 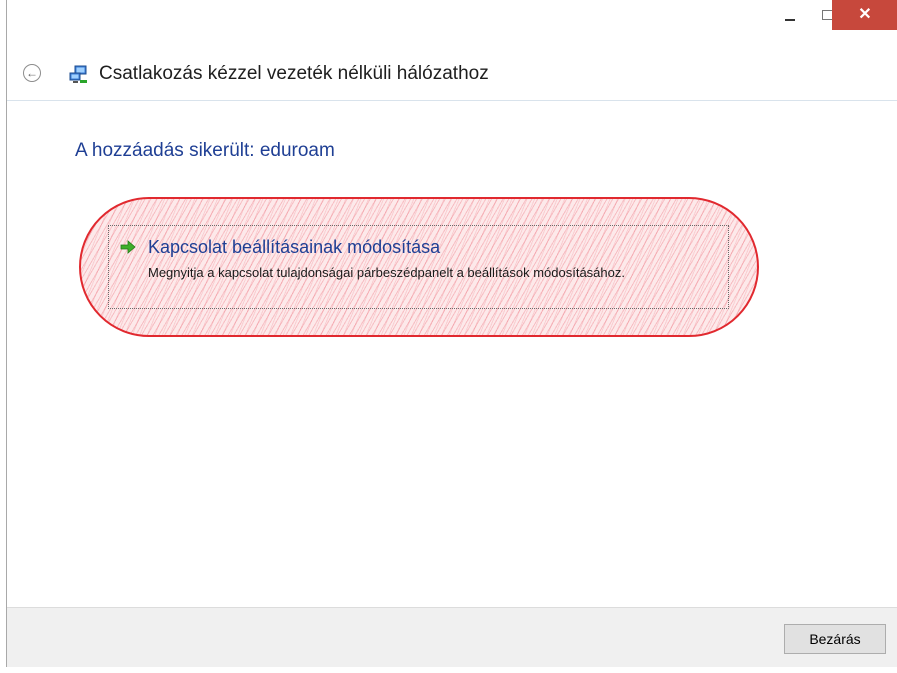 What do you see at coordinates (128, 247) in the screenshot?
I see `green-arrow-icon` at bounding box center [128, 247].